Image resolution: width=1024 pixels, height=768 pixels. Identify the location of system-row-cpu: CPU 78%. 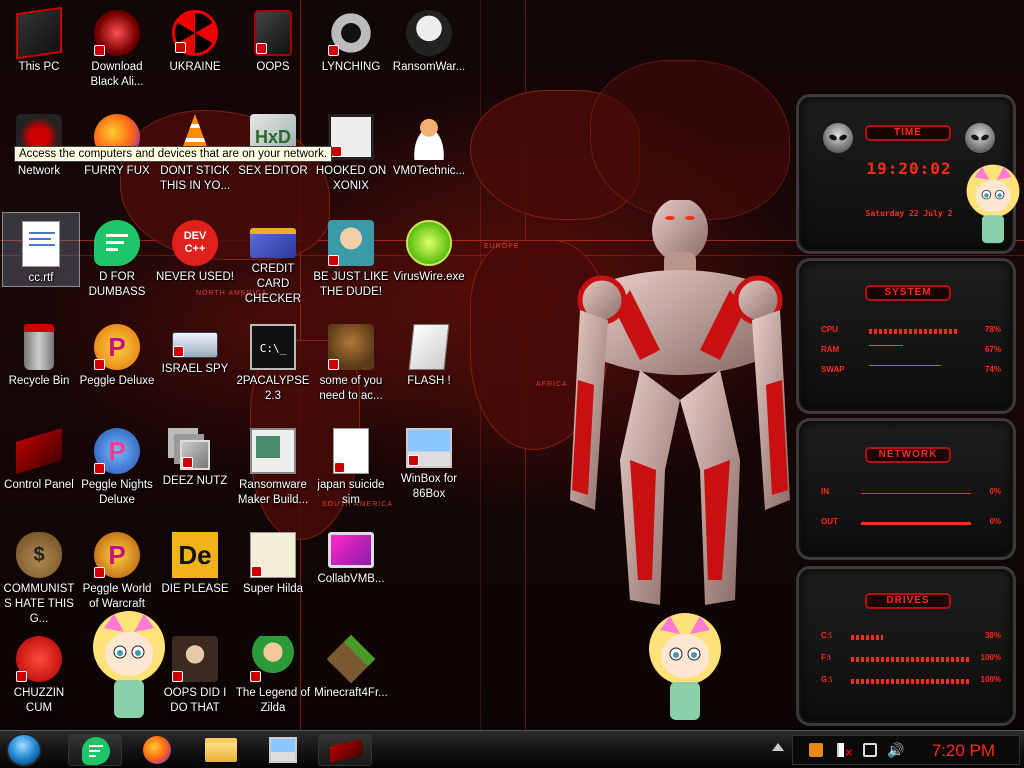
(911, 332).